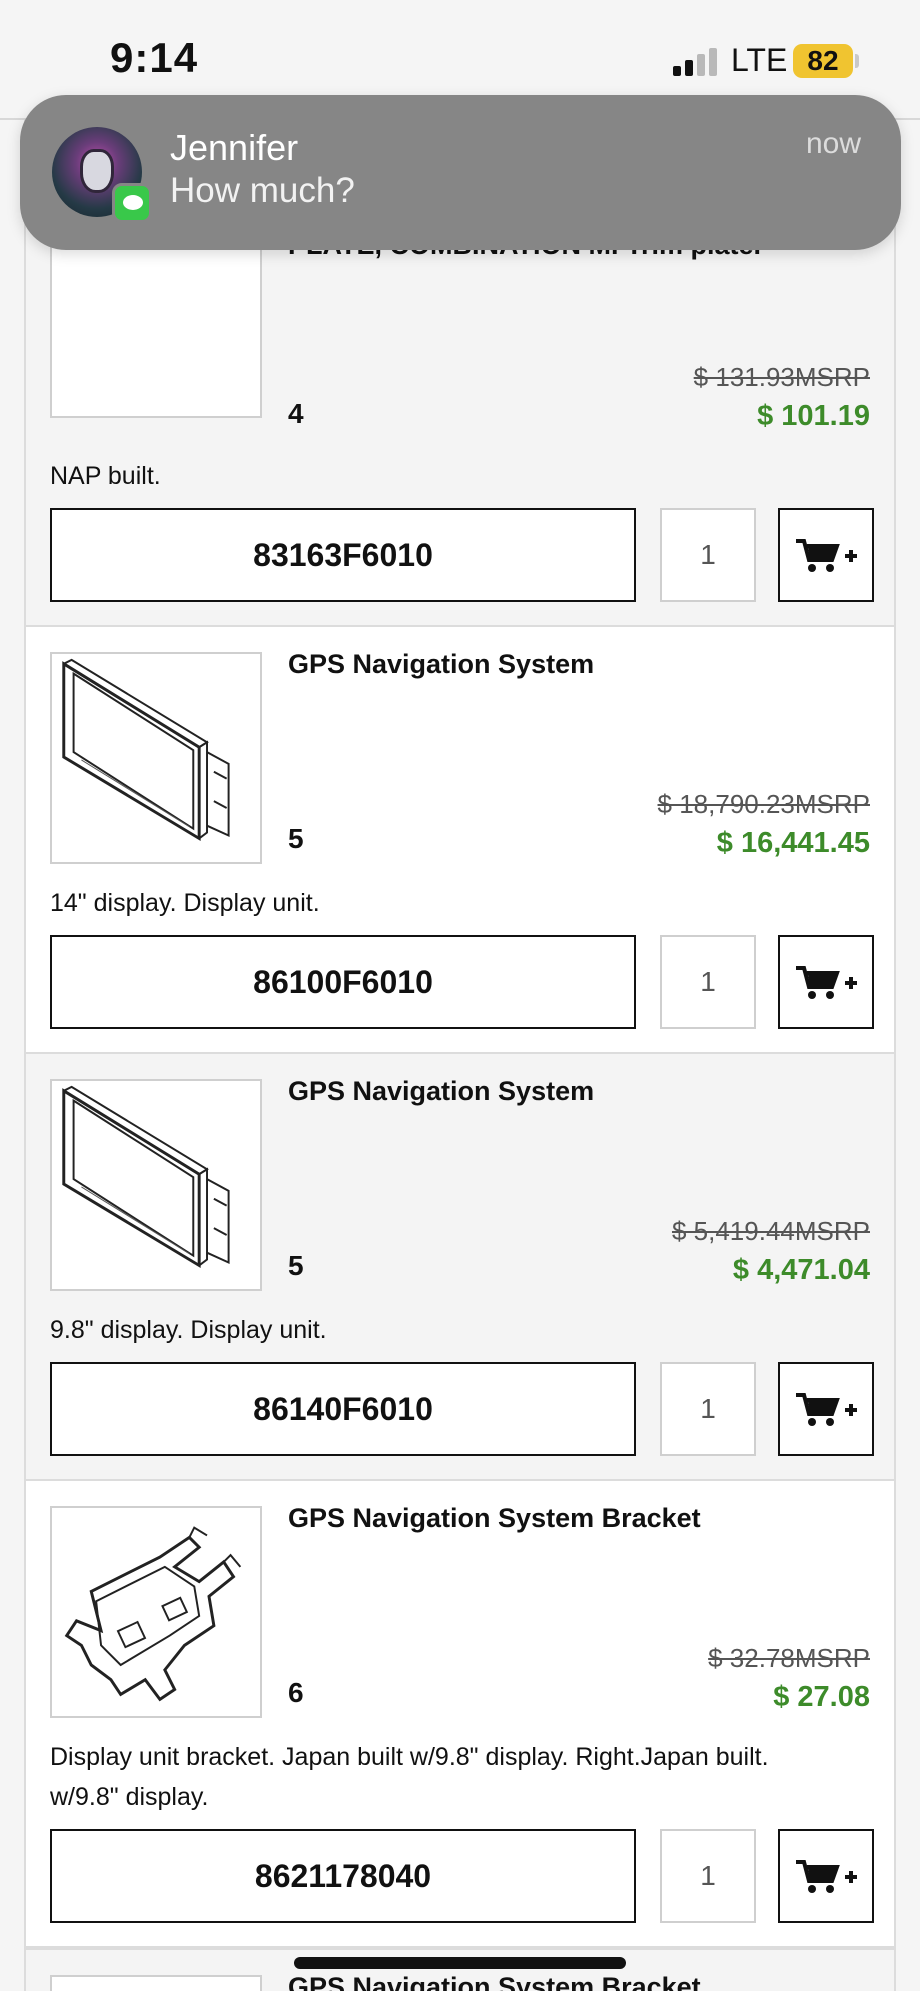  What do you see at coordinates (460, 172) in the screenshot?
I see `message-notification: Jennifer How much? now` at bounding box center [460, 172].